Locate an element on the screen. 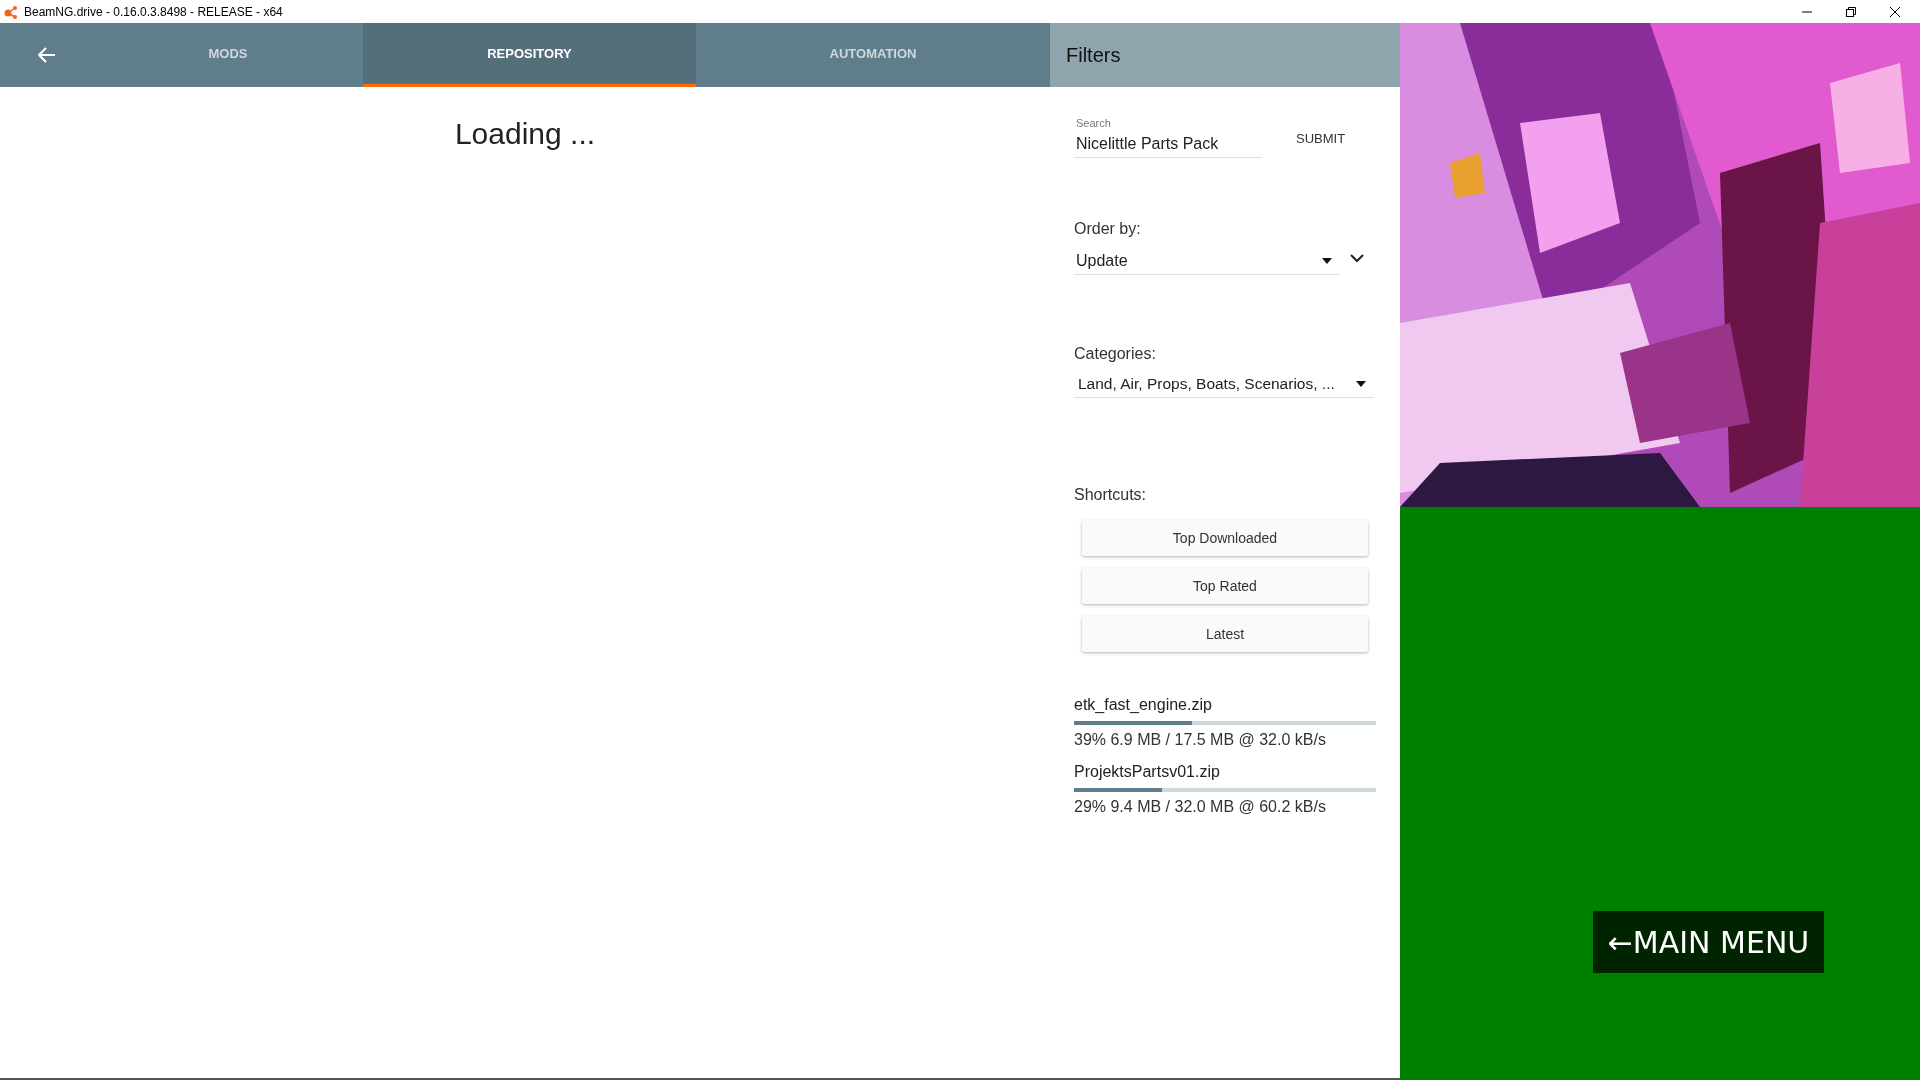 This screenshot has width=1920, height=1080. chevron-down-icon is located at coordinates (1357, 258).